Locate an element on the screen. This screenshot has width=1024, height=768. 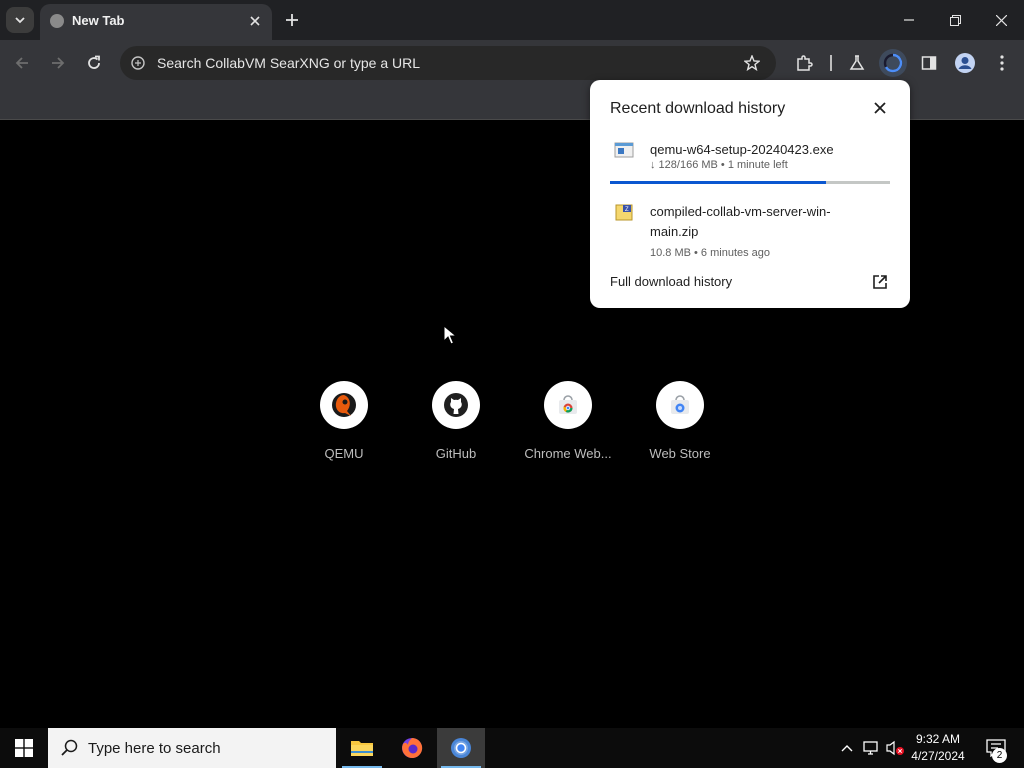
chrome-web-store-icon is located at coordinates (568, 404).